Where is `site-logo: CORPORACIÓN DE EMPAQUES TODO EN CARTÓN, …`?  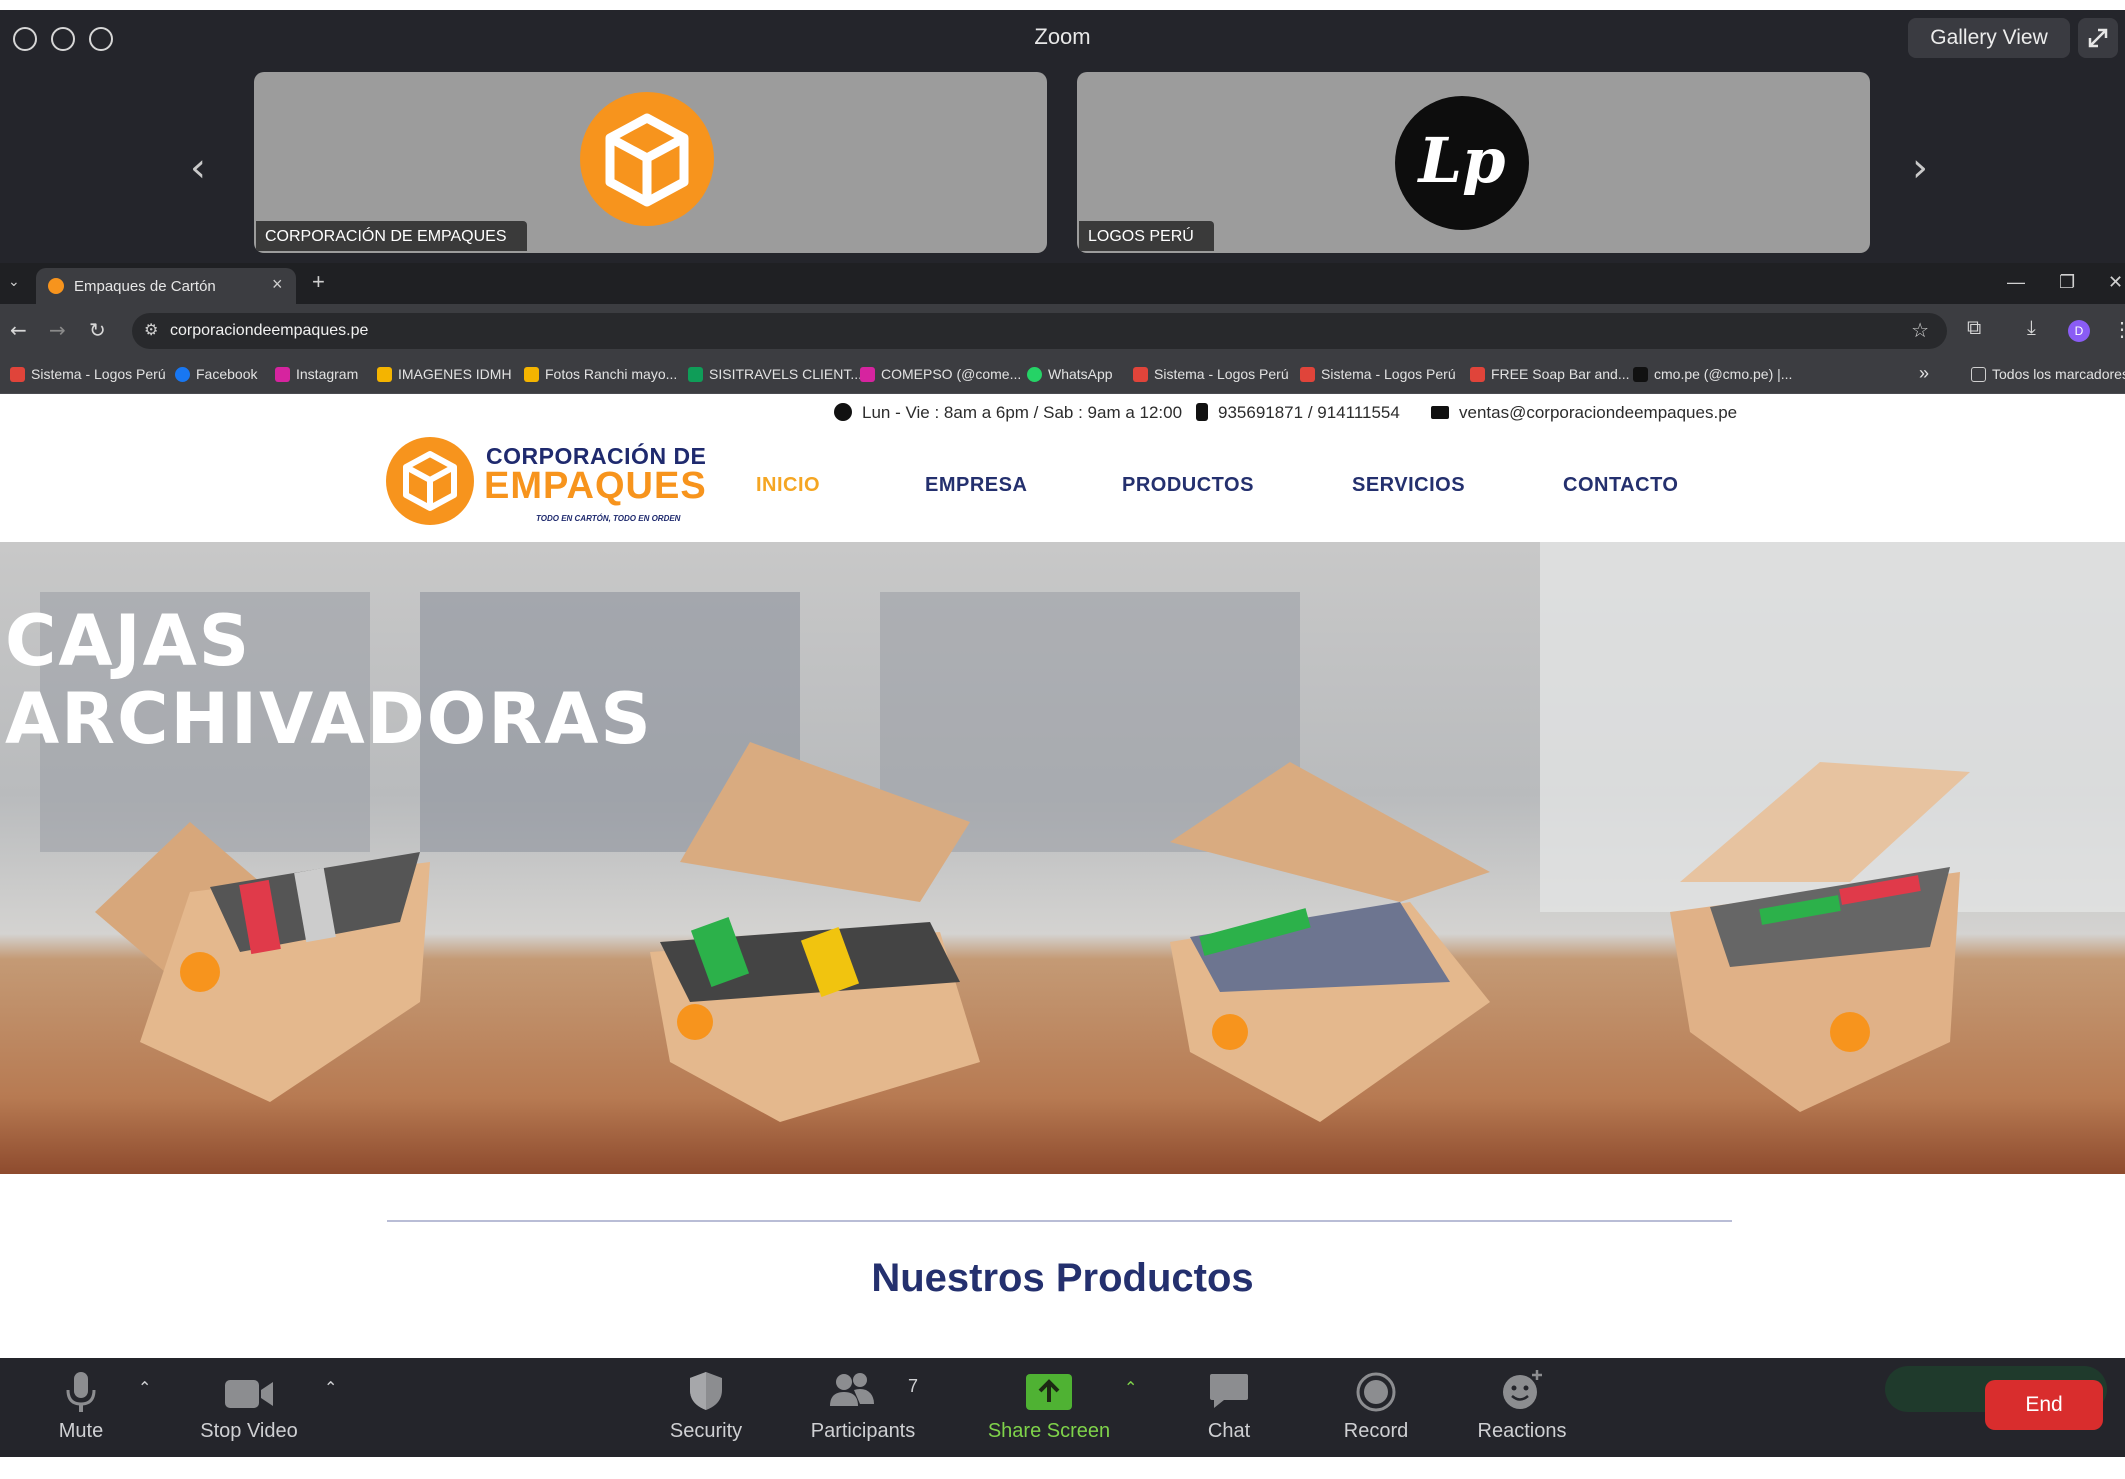 site-logo: CORPORACIÓN DE EMPAQUES TODO EN CARTÓN, … is located at coordinates (546, 482).